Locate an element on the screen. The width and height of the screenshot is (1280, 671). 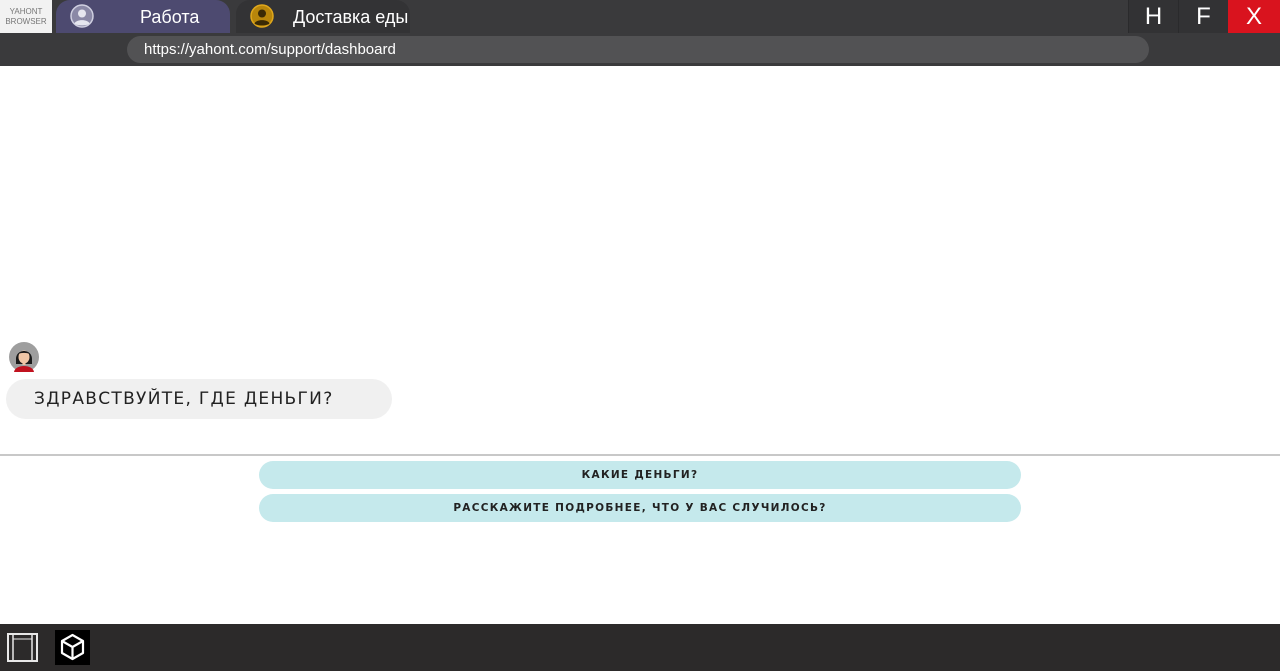
browser-logo: YAHONT BROWSER is located at coordinates (26, 16).